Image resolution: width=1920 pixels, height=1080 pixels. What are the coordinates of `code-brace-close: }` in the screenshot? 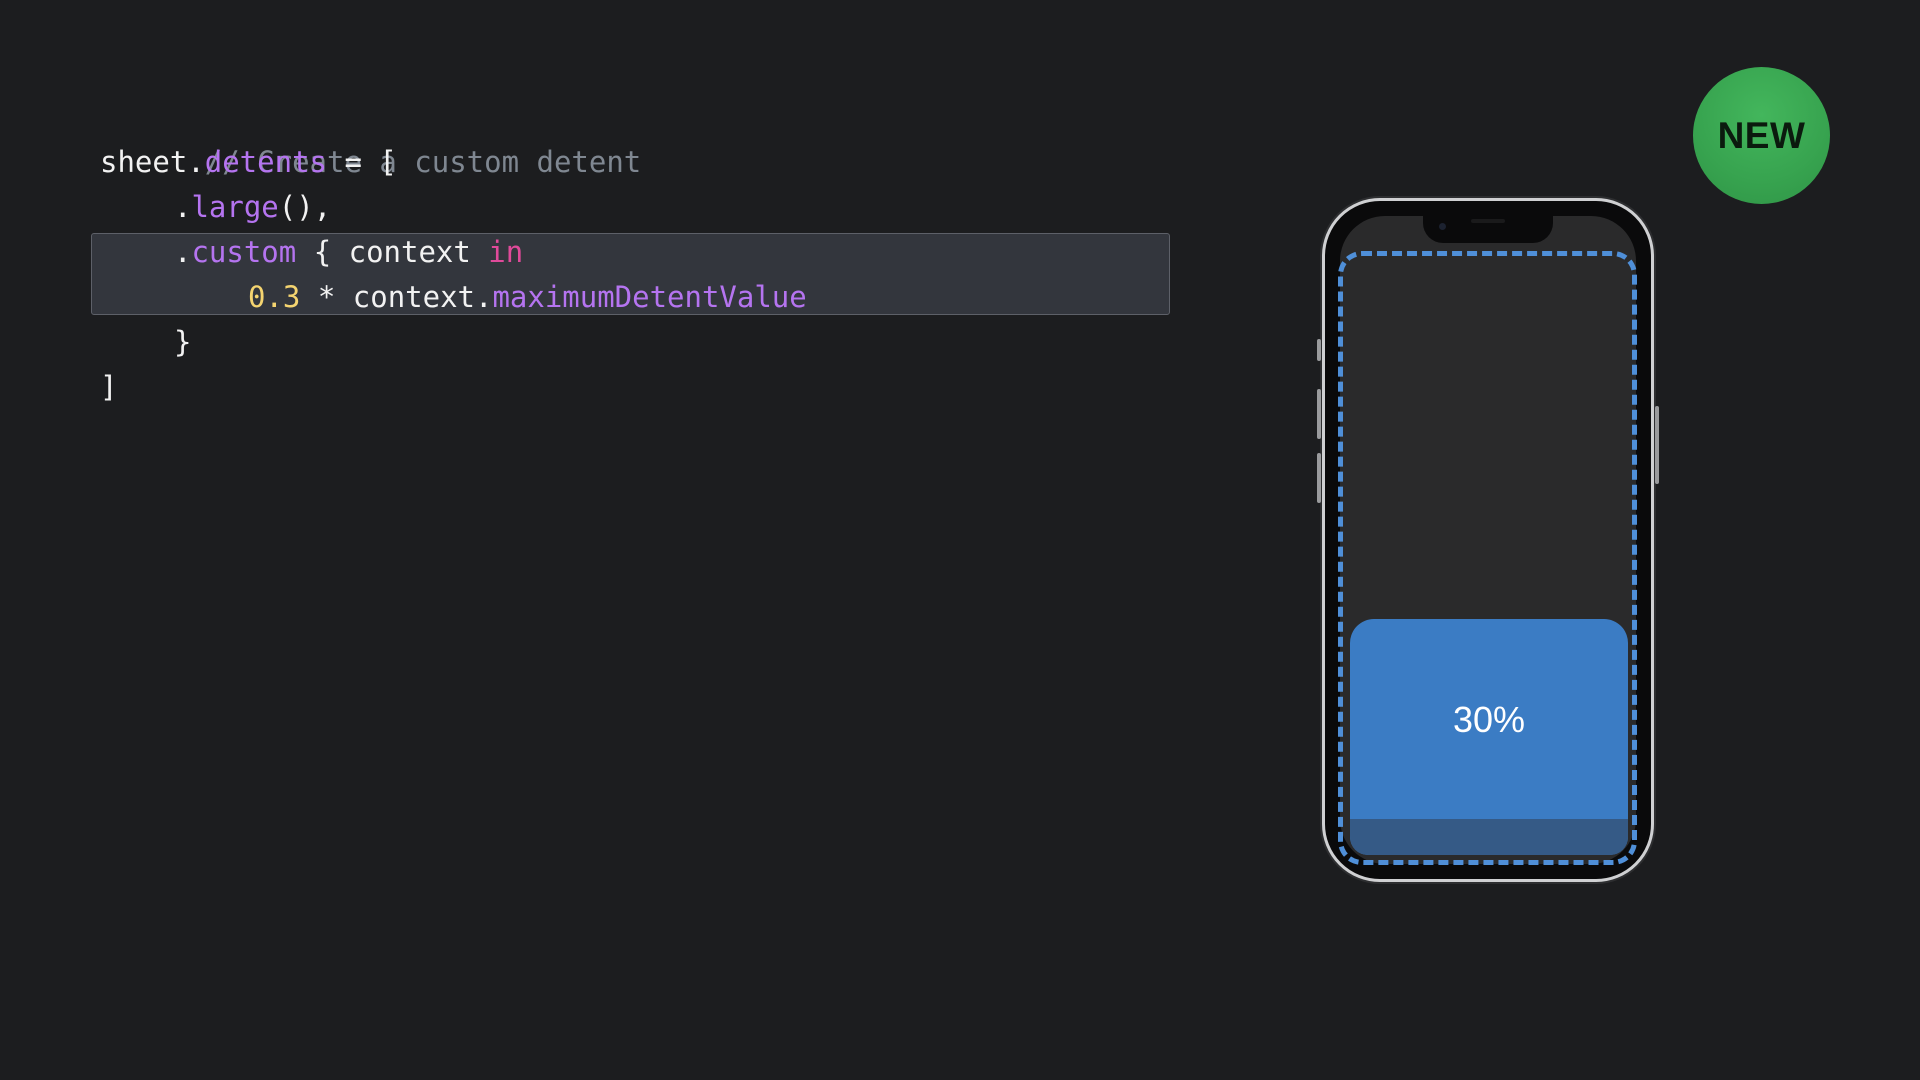 It's located at (183, 342).